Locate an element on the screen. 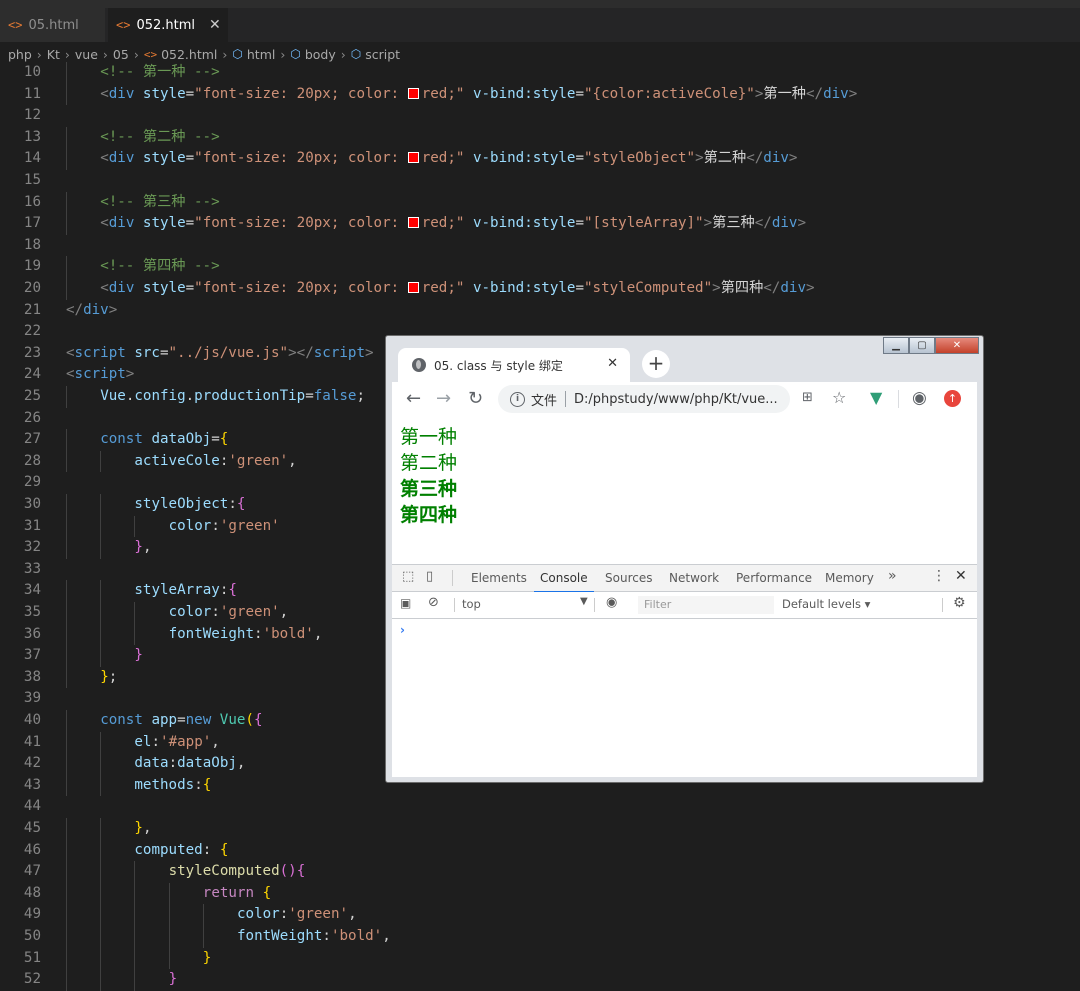 The image size is (1080, 991). window-close-button: ✕ is located at coordinates (957, 345).